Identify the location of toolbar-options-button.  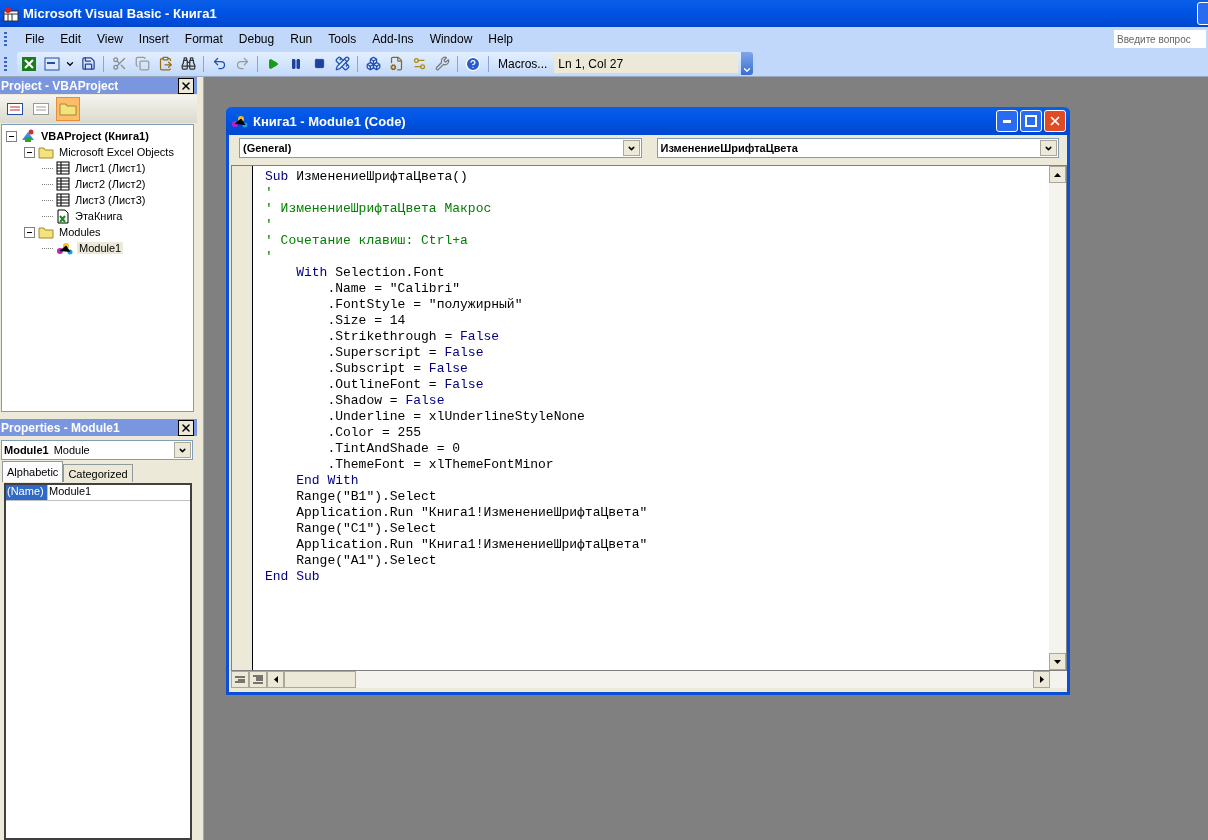
(747, 63).